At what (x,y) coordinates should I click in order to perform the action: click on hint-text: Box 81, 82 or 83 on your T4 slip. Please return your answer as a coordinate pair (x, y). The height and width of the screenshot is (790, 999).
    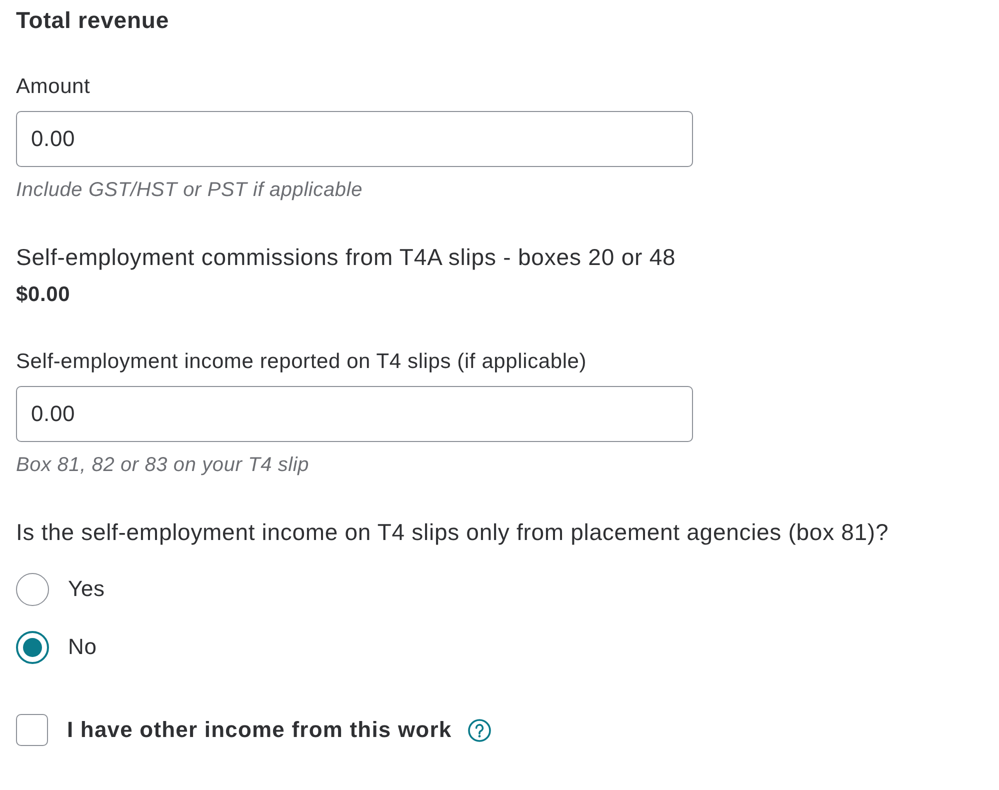
    Looking at the image, I should click on (163, 465).